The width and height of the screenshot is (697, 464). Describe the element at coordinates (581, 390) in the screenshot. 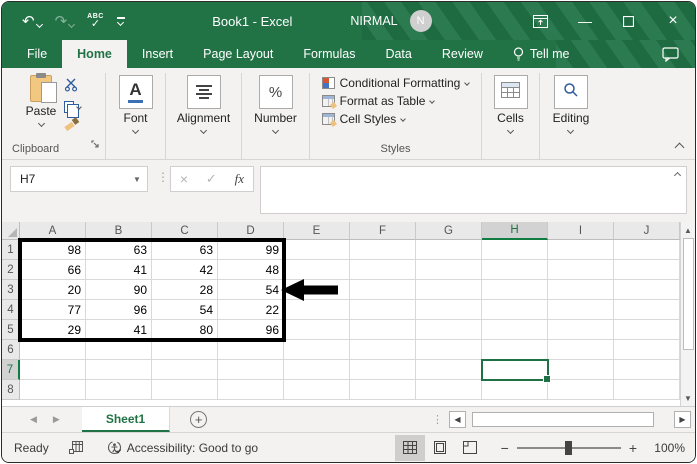

I see `cell-I8` at that location.